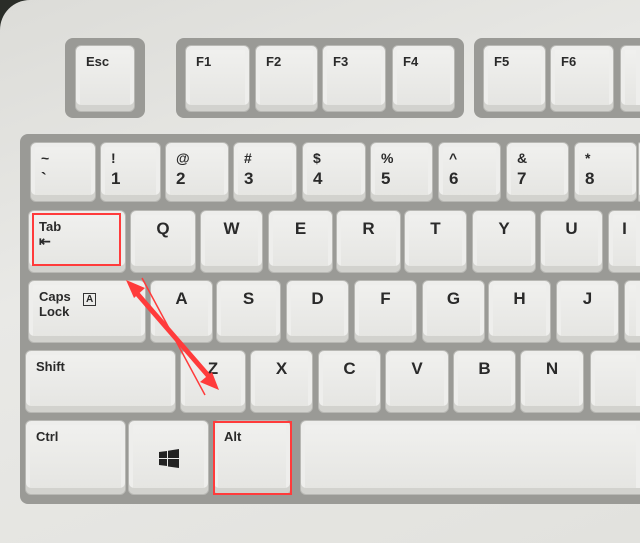 The width and height of the screenshot is (640, 543). Describe the element at coordinates (172, 336) in the screenshot. I see `double-arrow-annotation` at that location.